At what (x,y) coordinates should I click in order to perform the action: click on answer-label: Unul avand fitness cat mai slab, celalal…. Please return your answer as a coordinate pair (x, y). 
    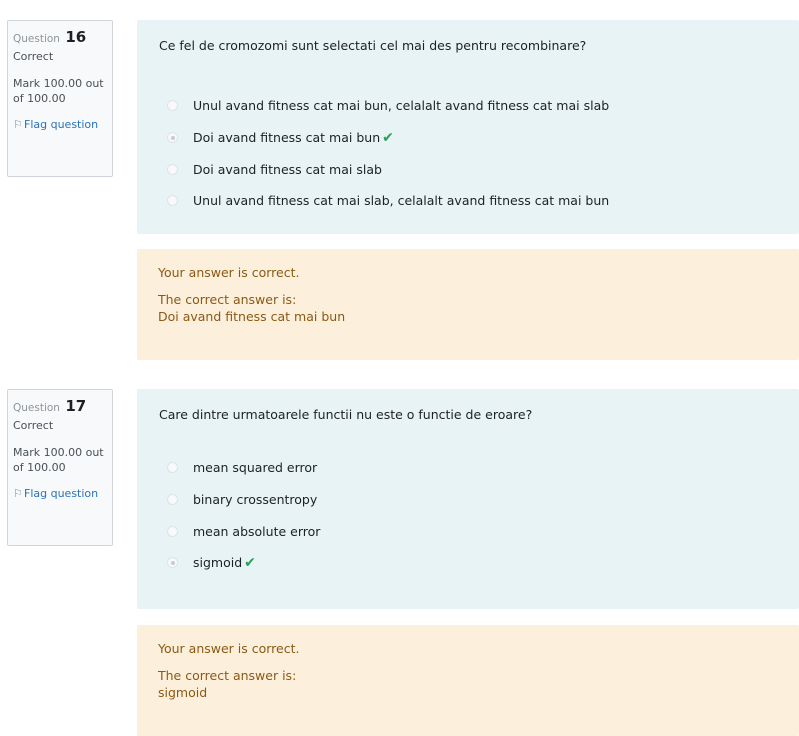
    Looking at the image, I should click on (401, 200).